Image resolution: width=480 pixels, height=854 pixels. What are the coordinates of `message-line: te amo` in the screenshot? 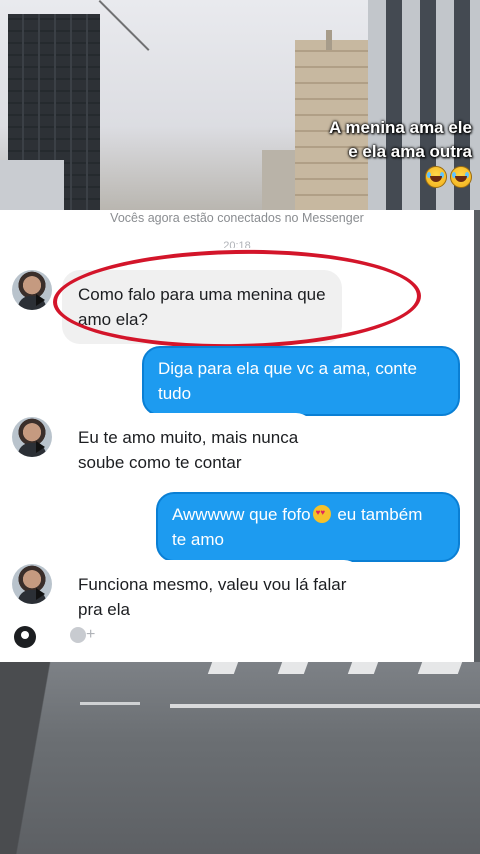 It's located at (198, 539).